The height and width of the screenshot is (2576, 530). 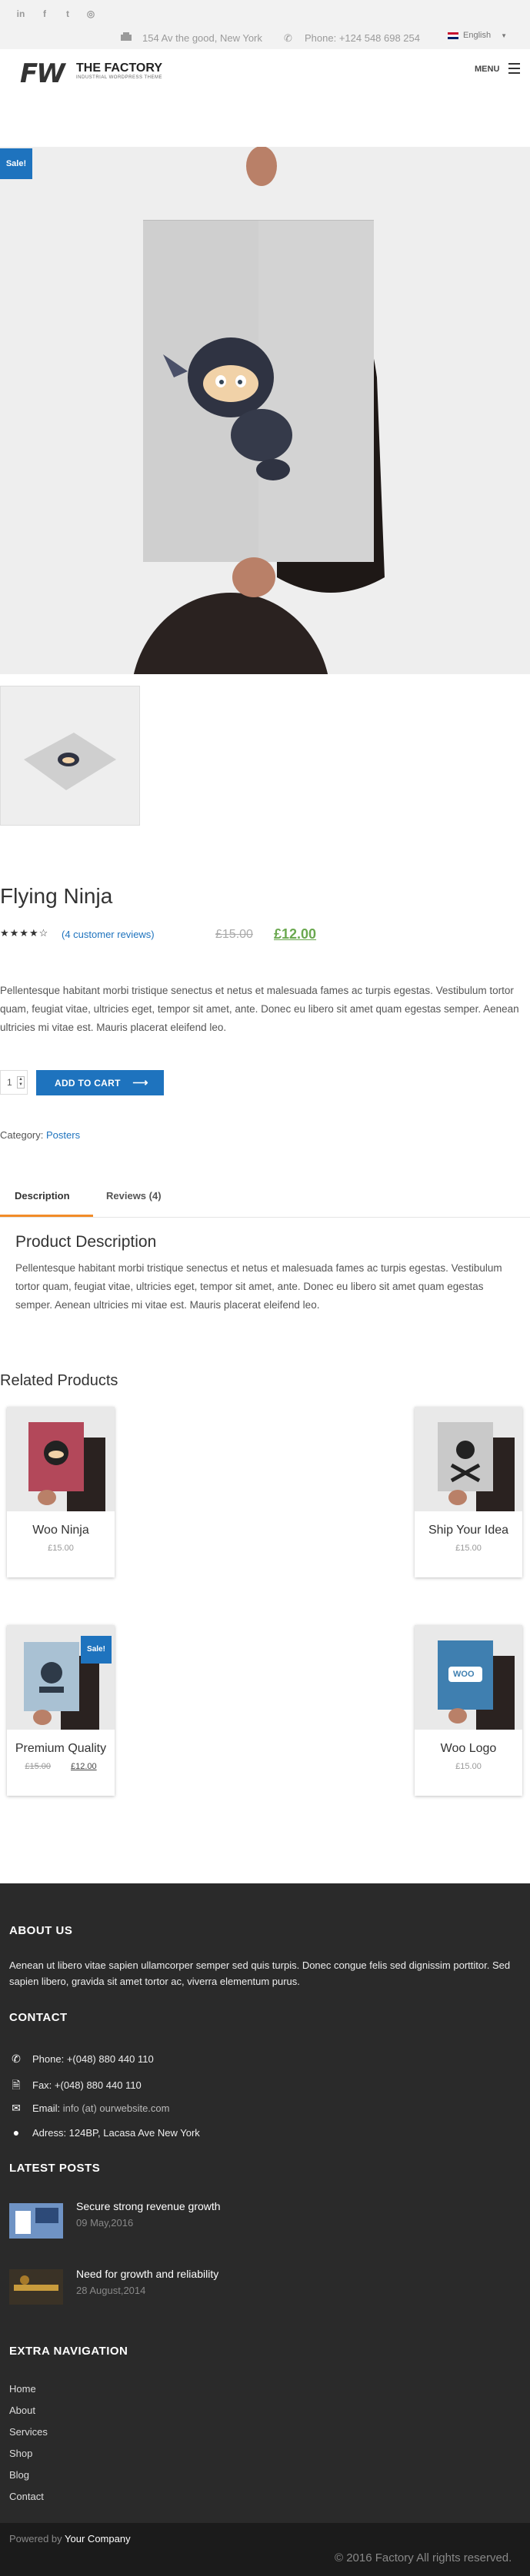 What do you see at coordinates (45, 13) in the screenshot?
I see `facebook-icon: f` at bounding box center [45, 13].